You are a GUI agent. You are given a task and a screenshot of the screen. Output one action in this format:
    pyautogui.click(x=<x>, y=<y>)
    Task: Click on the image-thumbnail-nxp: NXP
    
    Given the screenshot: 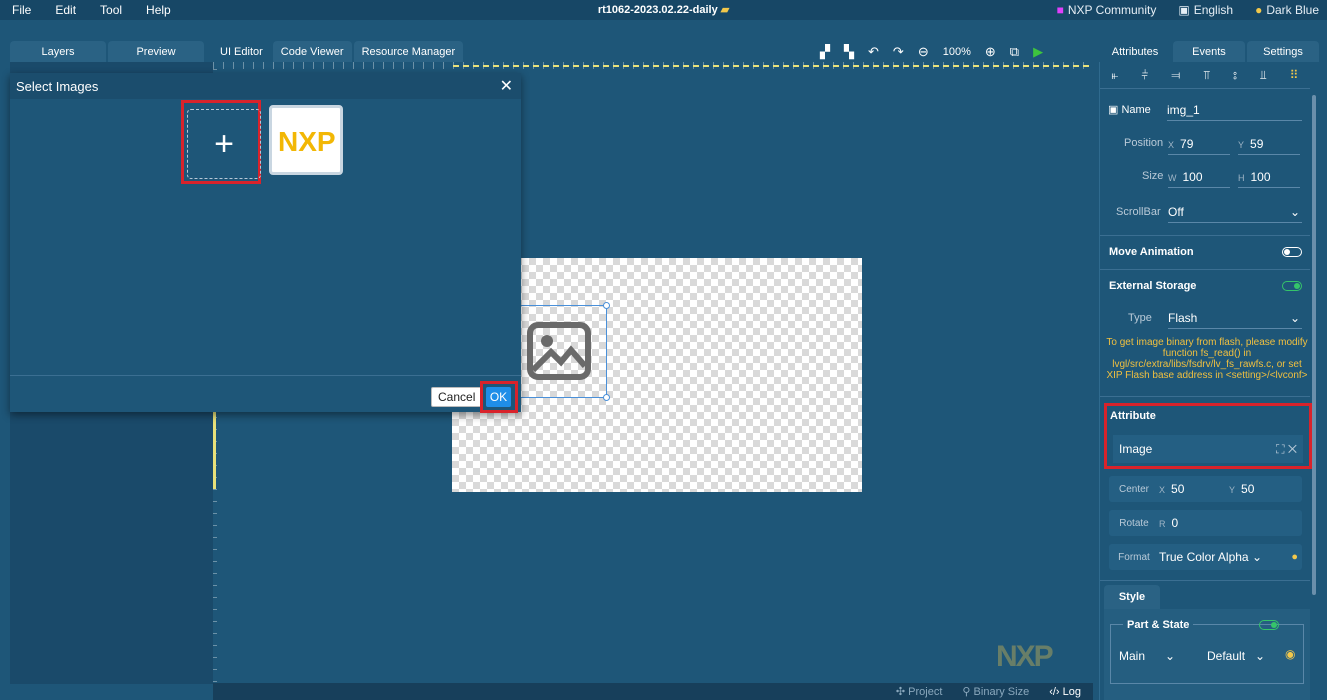 What is the action you would take?
    pyautogui.click(x=306, y=140)
    